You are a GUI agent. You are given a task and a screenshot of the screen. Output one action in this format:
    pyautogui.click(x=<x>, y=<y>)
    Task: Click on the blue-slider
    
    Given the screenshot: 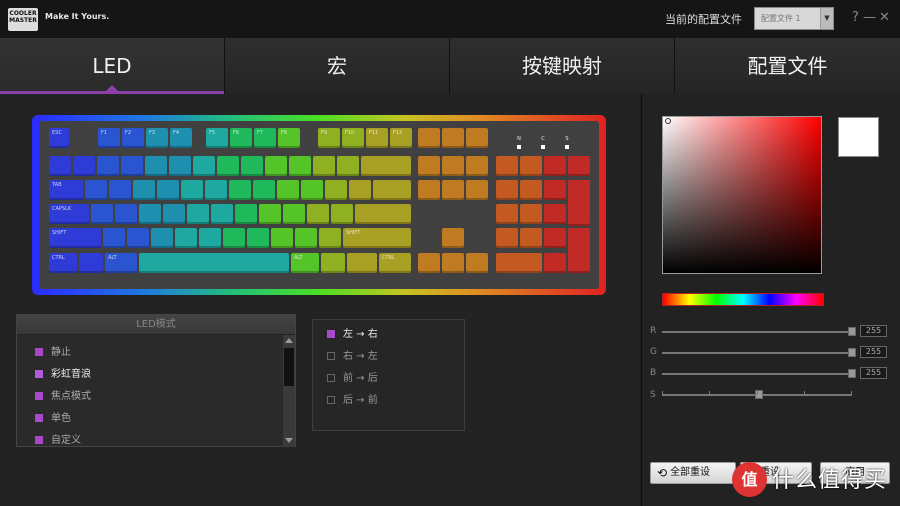 What is the action you would take?
    pyautogui.click(x=757, y=374)
    